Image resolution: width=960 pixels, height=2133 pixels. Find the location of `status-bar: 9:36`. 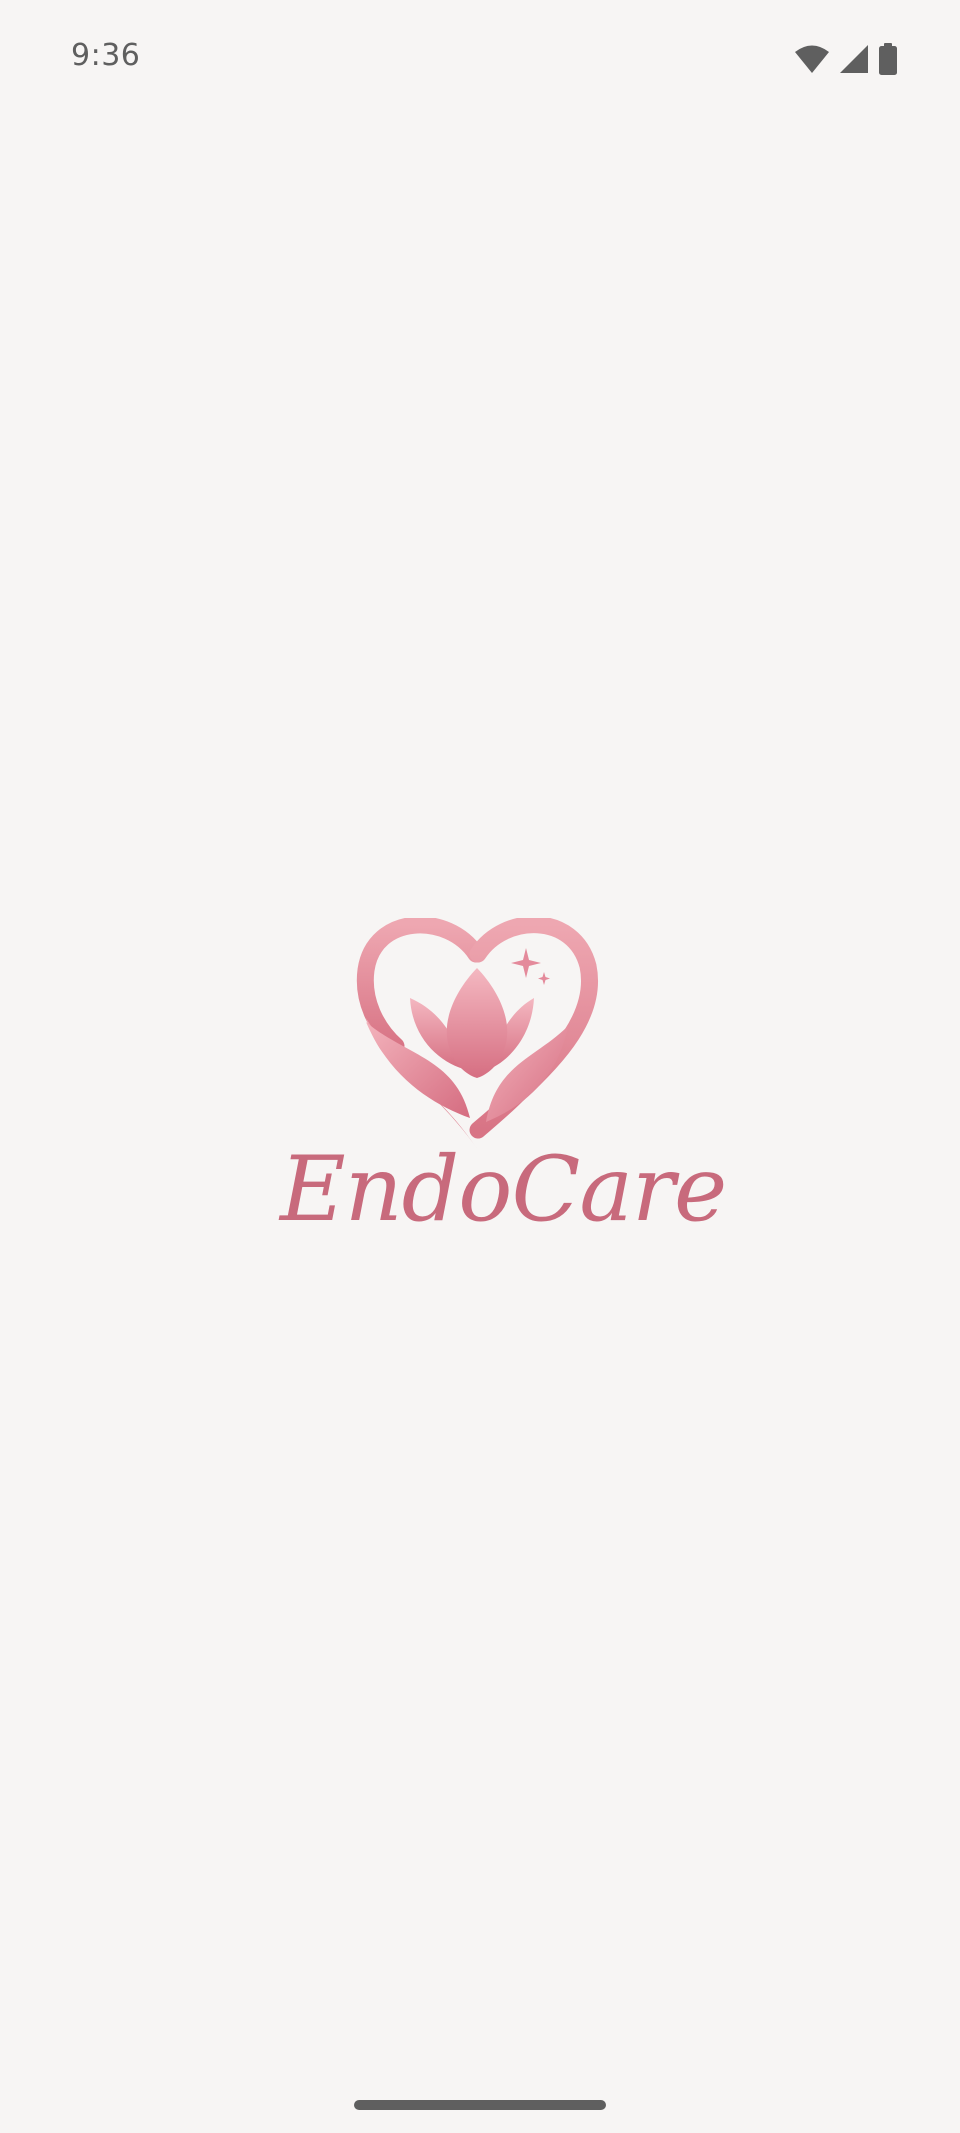

status-bar: 9:36 is located at coordinates (480, 60).